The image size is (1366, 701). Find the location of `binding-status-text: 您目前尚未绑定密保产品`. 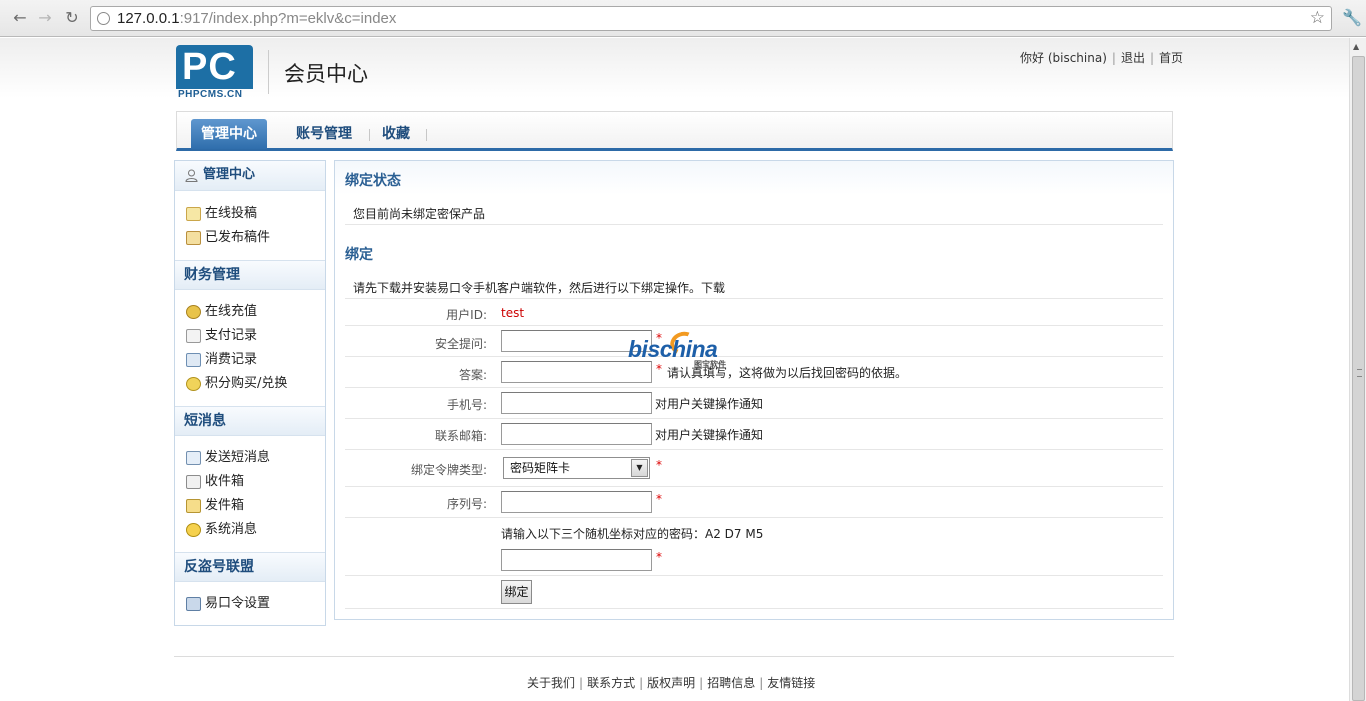

binding-status-text: 您目前尚未绑定密保产品 is located at coordinates (419, 214).